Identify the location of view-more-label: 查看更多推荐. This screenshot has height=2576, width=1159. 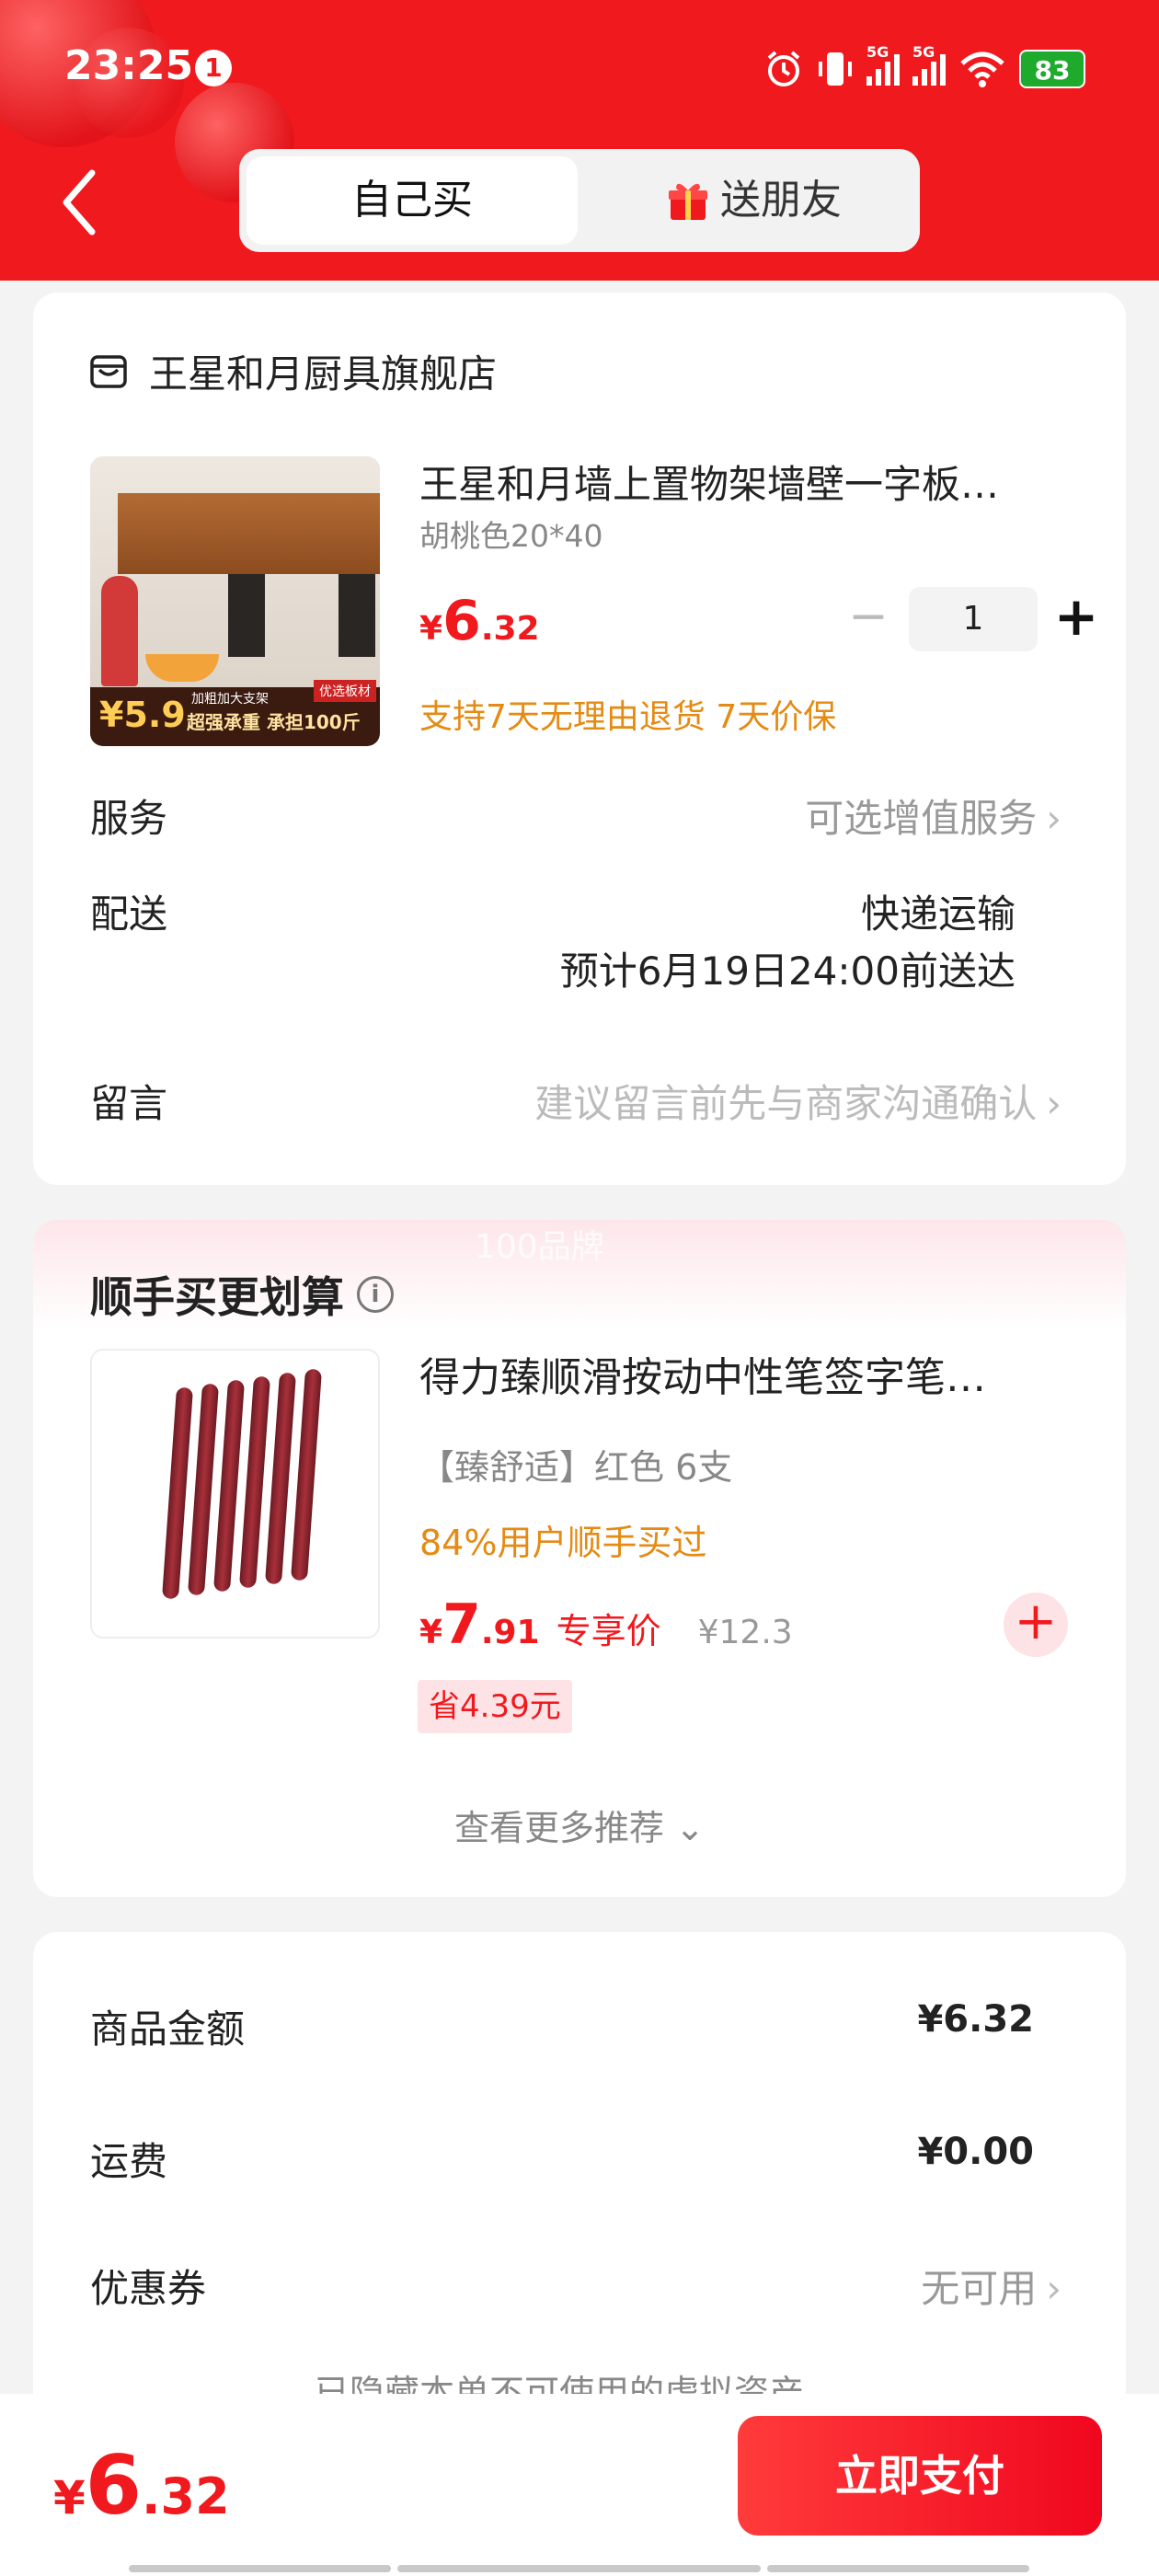
(559, 1828).